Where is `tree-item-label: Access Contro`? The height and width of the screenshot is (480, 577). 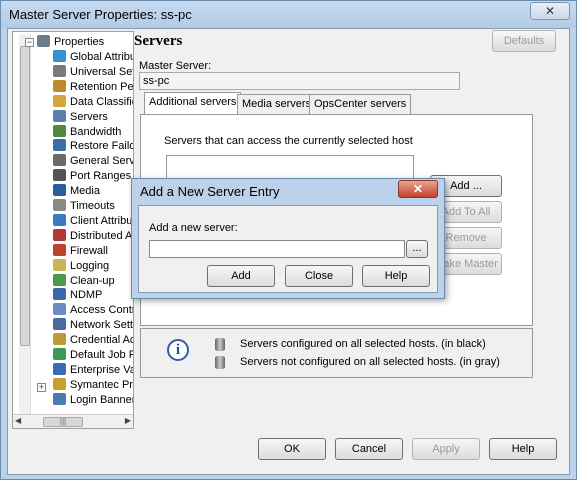
tree-item-label: Access Contro is located at coordinates (101, 310).